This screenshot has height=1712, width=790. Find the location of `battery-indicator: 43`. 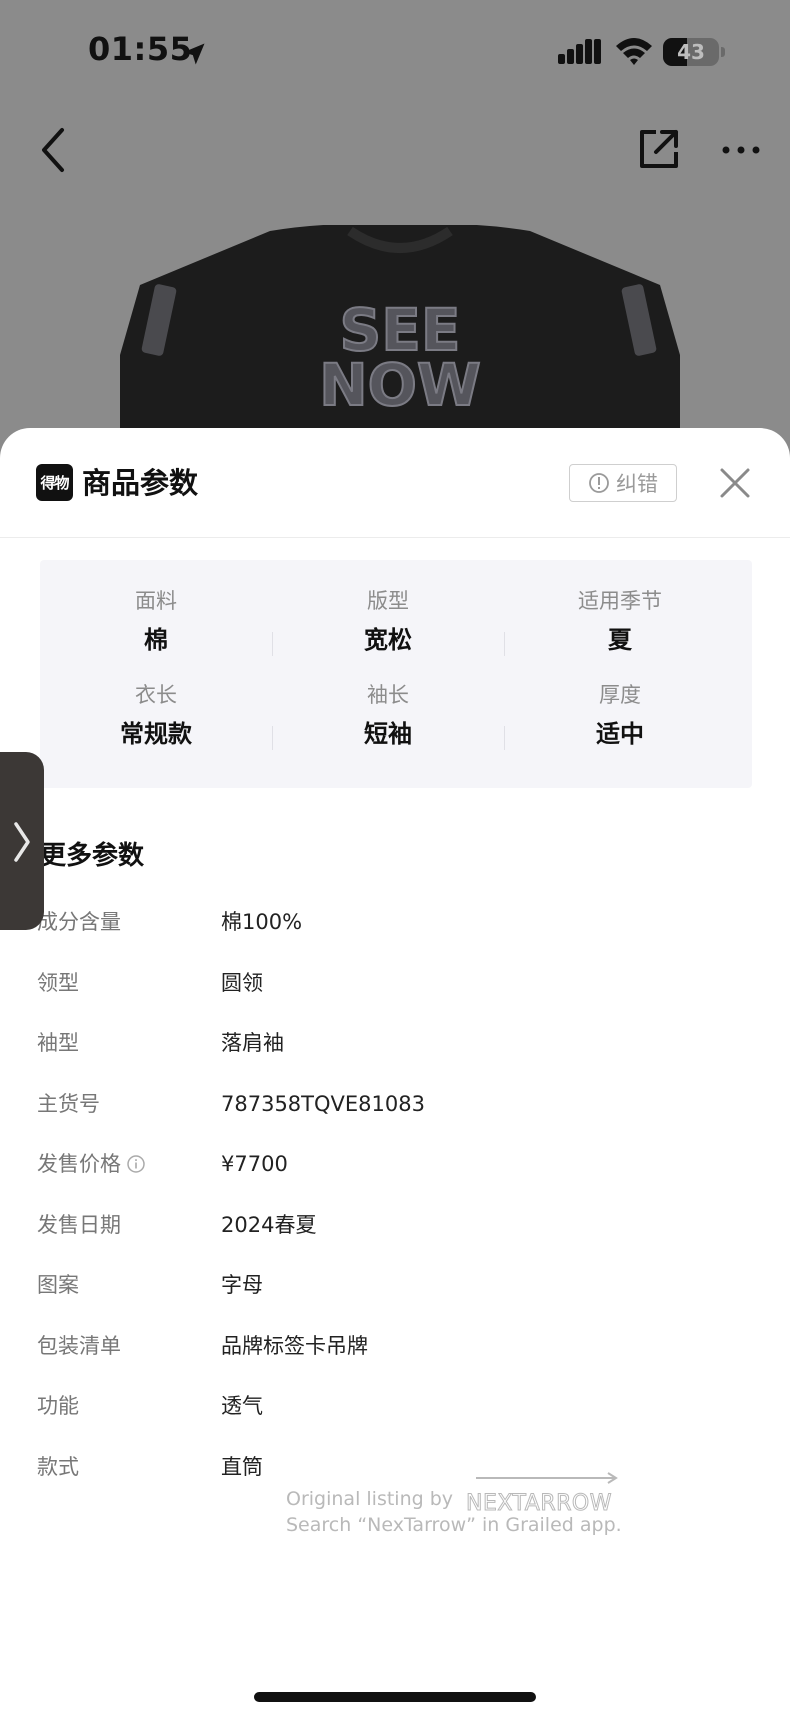

battery-indicator: 43 is located at coordinates (691, 52).